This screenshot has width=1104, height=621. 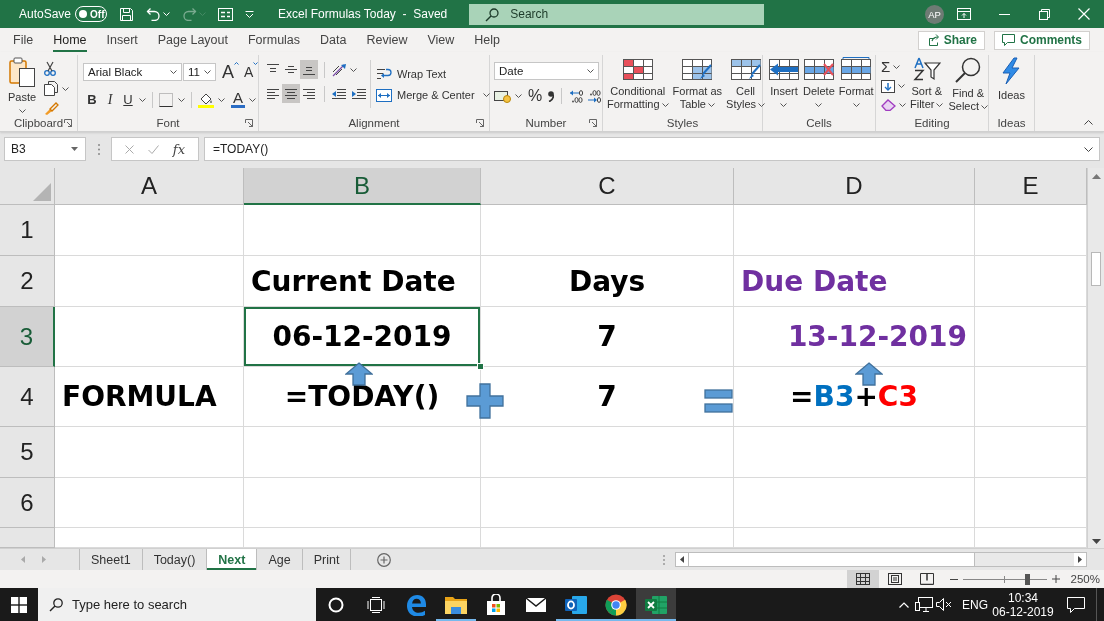 What do you see at coordinates (177, 604) in the screenshot?
I see `taskbar-search-field: Type here to search` at bounding box center [177, 604].